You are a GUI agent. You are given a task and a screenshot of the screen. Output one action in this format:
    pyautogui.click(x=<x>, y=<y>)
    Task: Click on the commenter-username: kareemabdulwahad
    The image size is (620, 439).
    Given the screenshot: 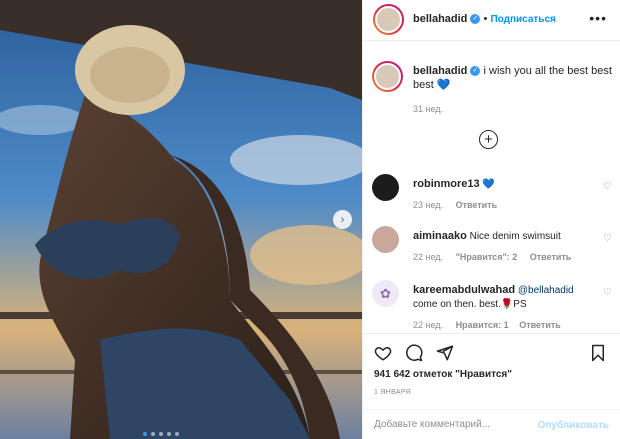 What is the action you would take?
    pyautogui.click(x=464, y=290)
    